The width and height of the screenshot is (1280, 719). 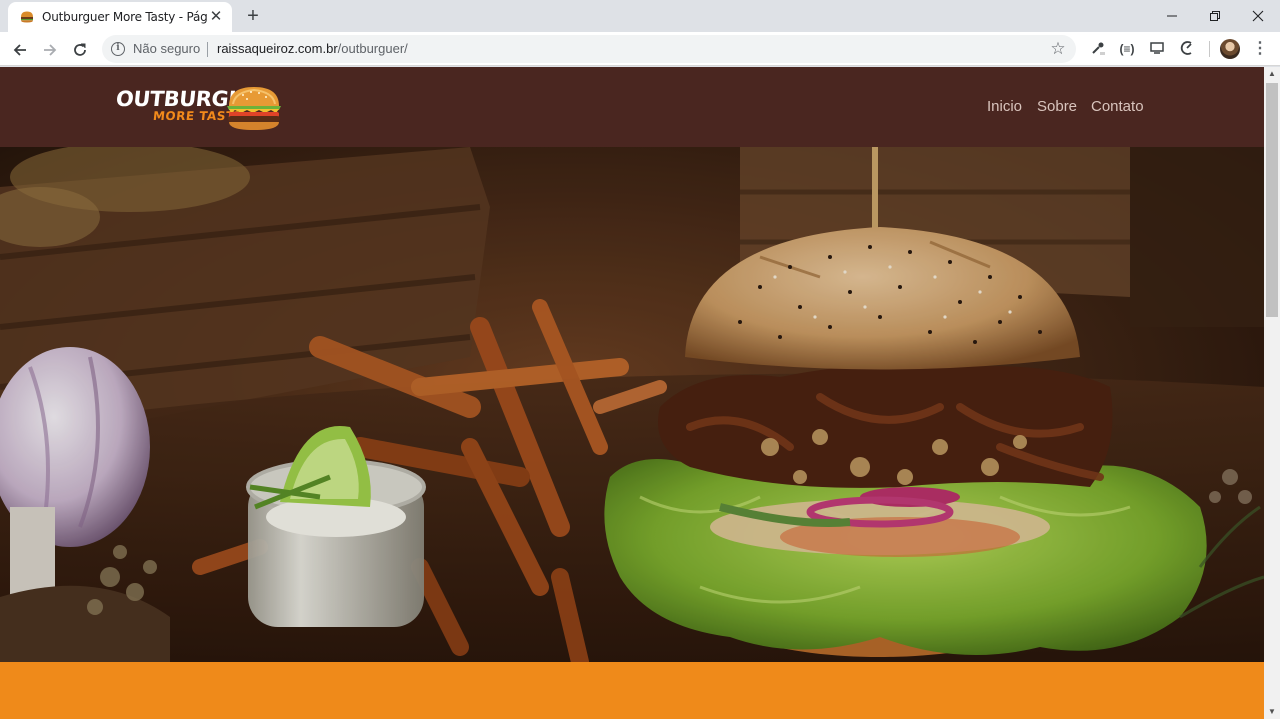 I want to click on back-arrow-icon, so click(x=20, y=49).